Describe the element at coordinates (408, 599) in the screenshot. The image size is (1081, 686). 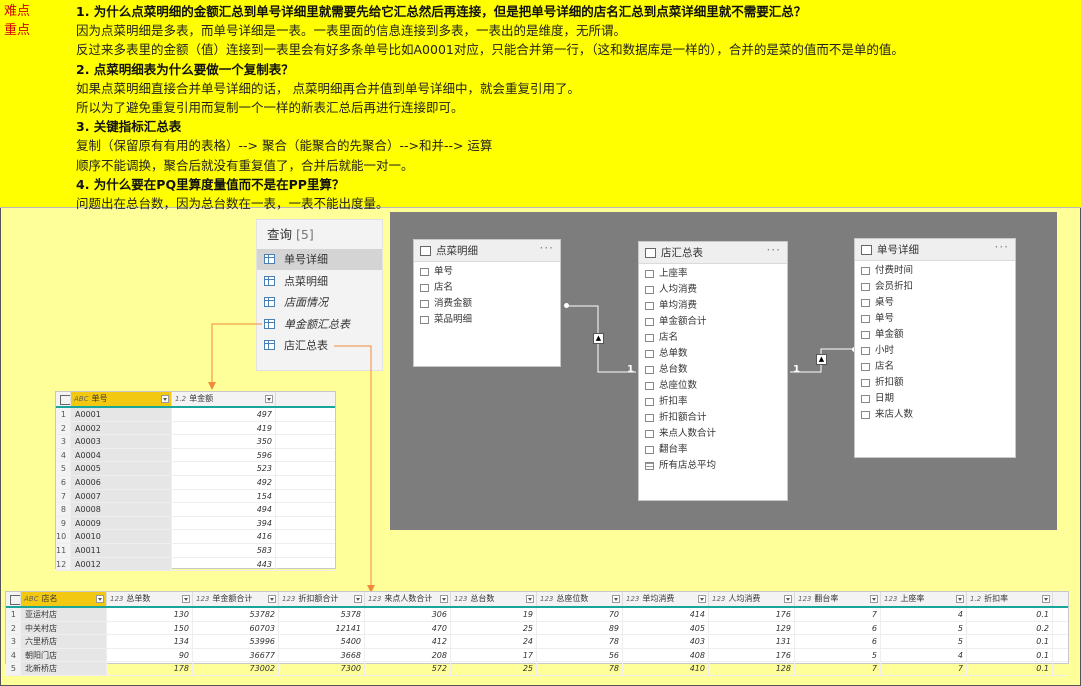
I see `grid-column-header: 123 来点人数合计` at that location.